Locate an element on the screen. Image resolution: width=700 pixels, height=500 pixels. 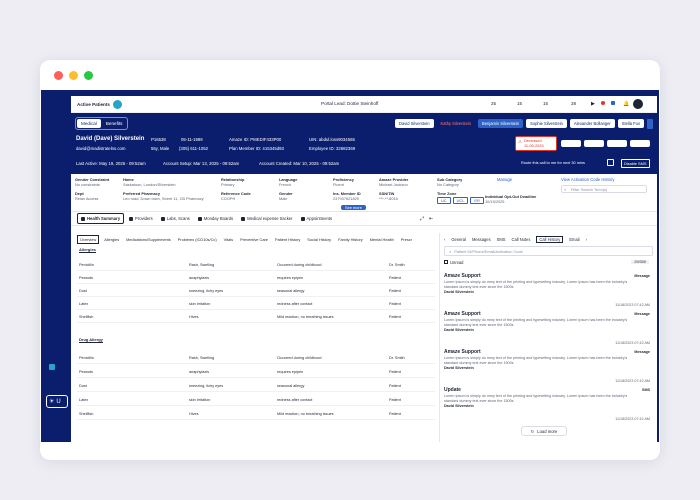
view-activation-history-link: View Activation Code History is located at coordinates (587, 179).